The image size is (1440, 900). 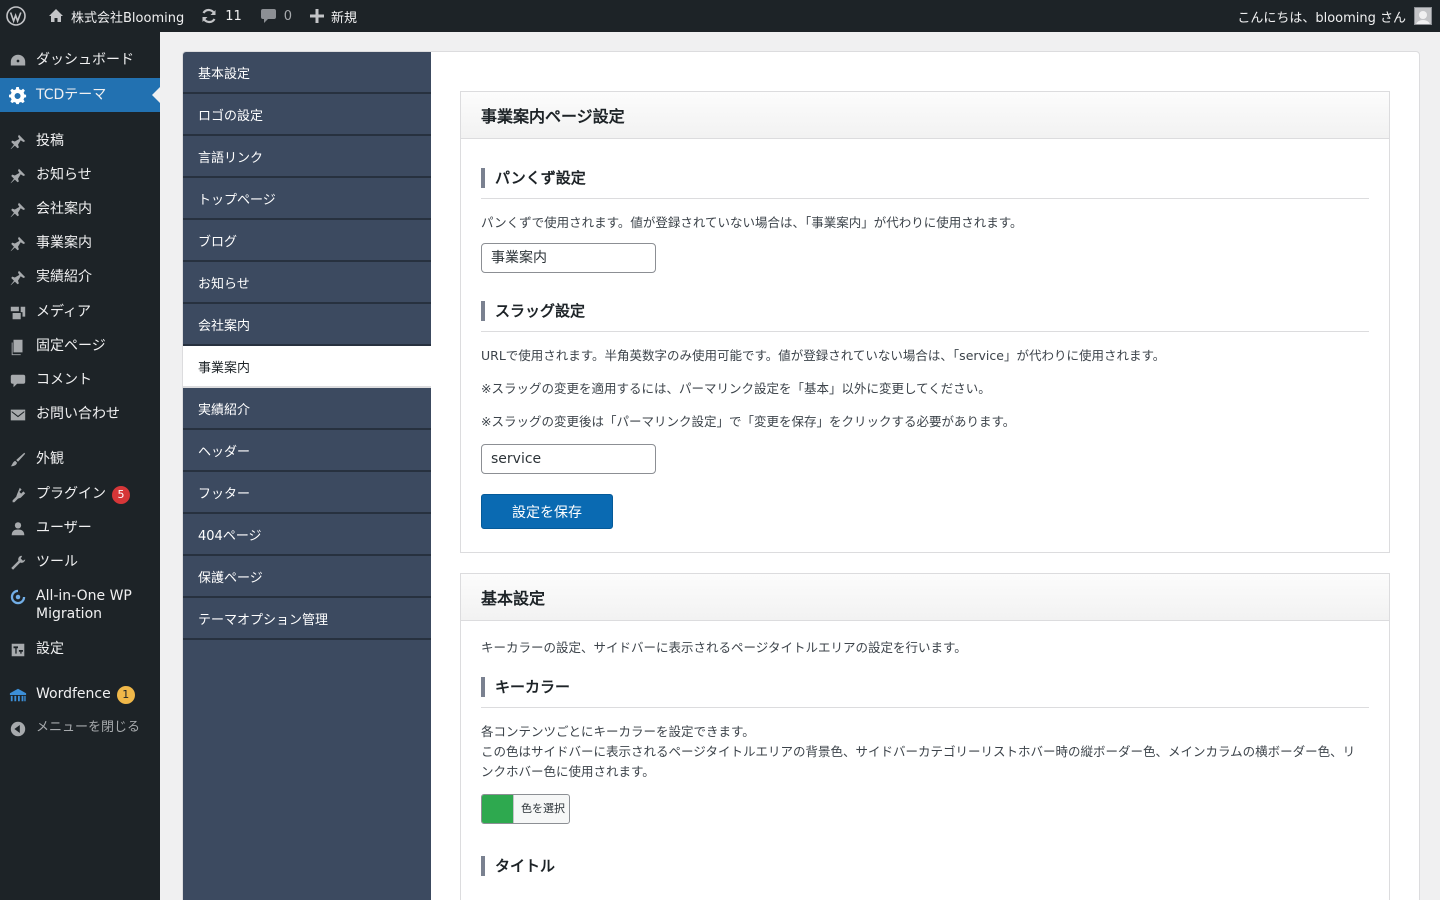 I want to click on tab-language-link: 言語リンク, so click(x=307, y=157).